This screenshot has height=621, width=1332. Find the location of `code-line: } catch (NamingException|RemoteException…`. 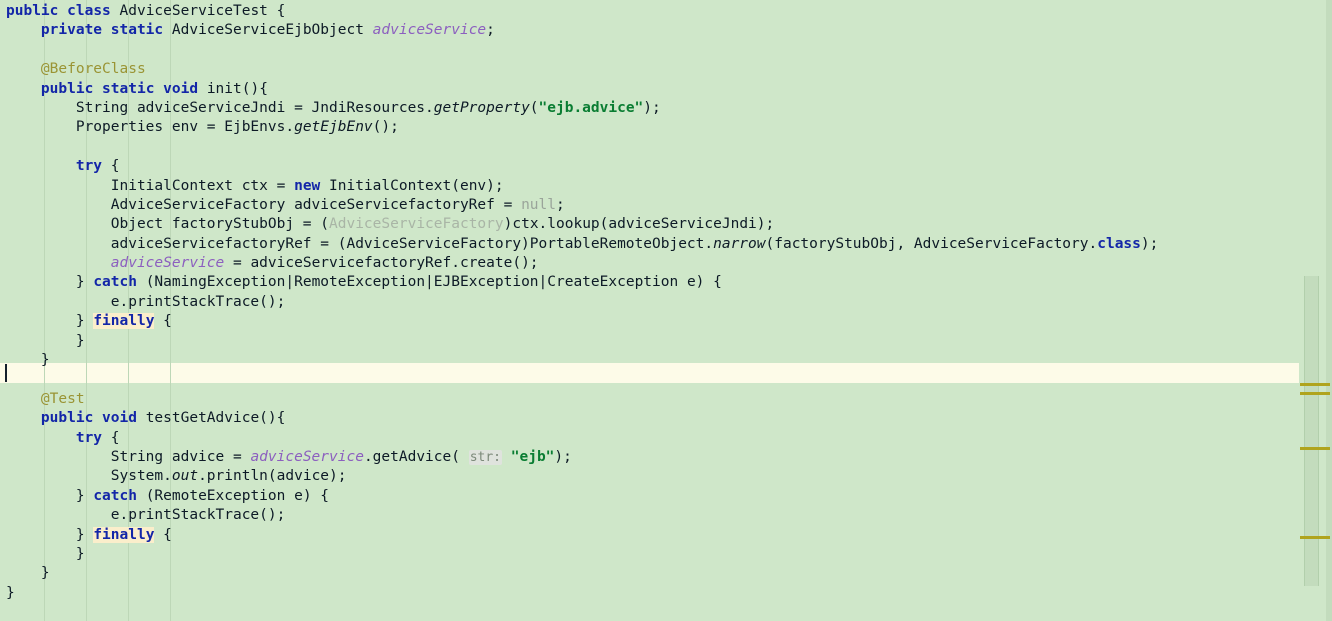

code-line: } catch (NamingException|RemoteException… is located at coordinates (666, 282).